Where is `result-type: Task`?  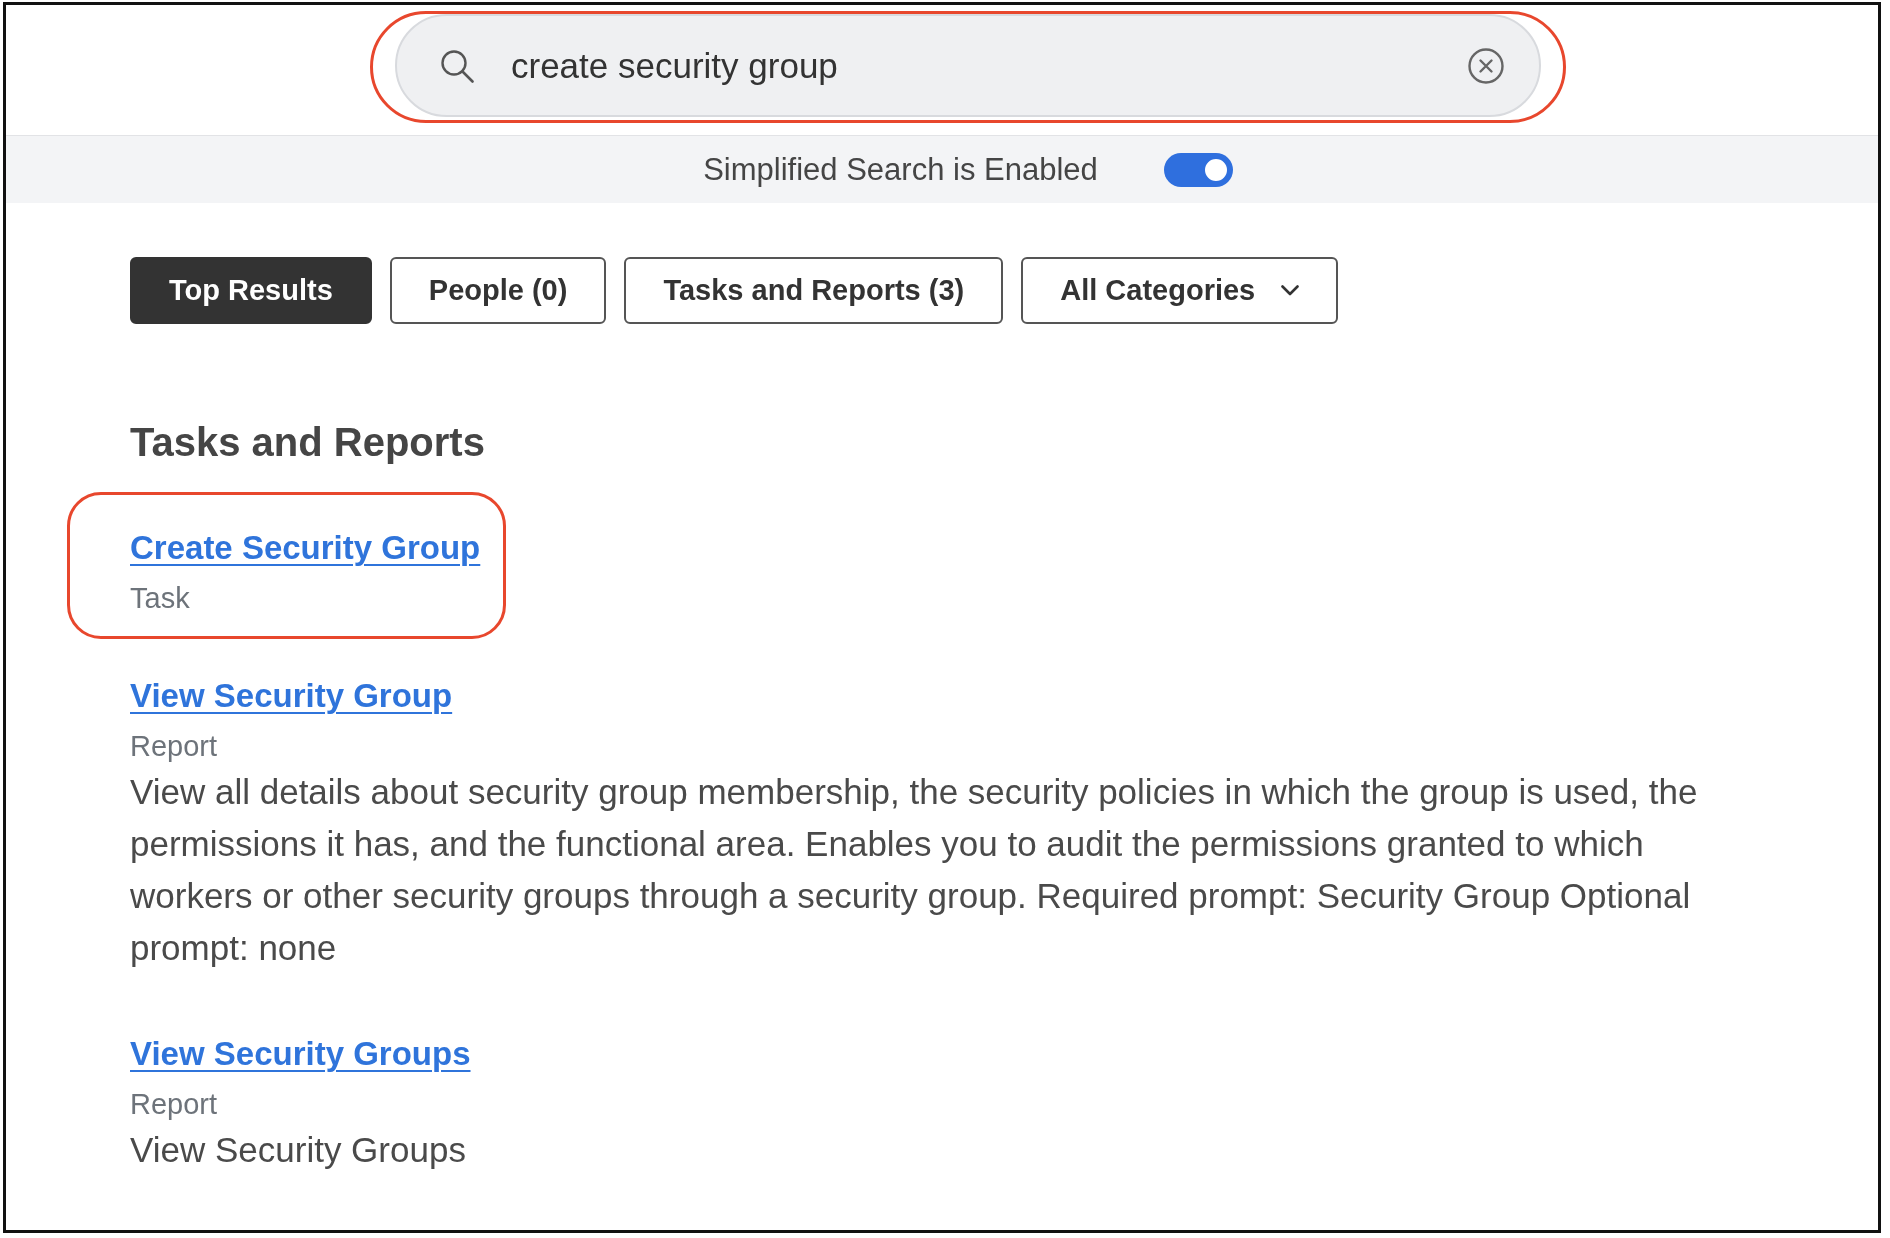 result-type: Task is located at coordinates (160, 598).